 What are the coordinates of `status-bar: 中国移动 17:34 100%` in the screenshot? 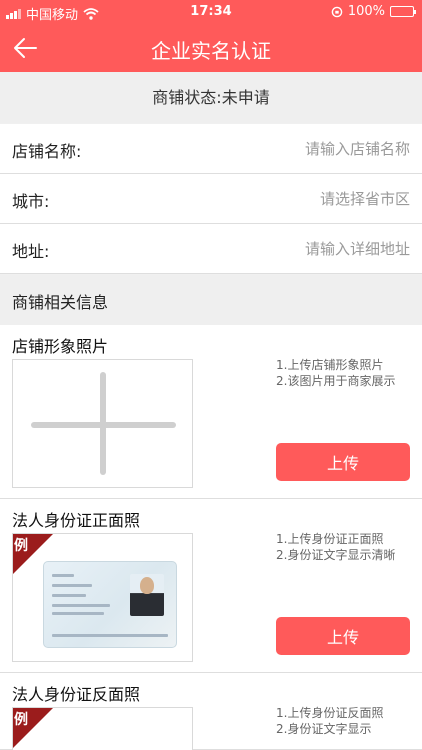 It's located at (211, 12).